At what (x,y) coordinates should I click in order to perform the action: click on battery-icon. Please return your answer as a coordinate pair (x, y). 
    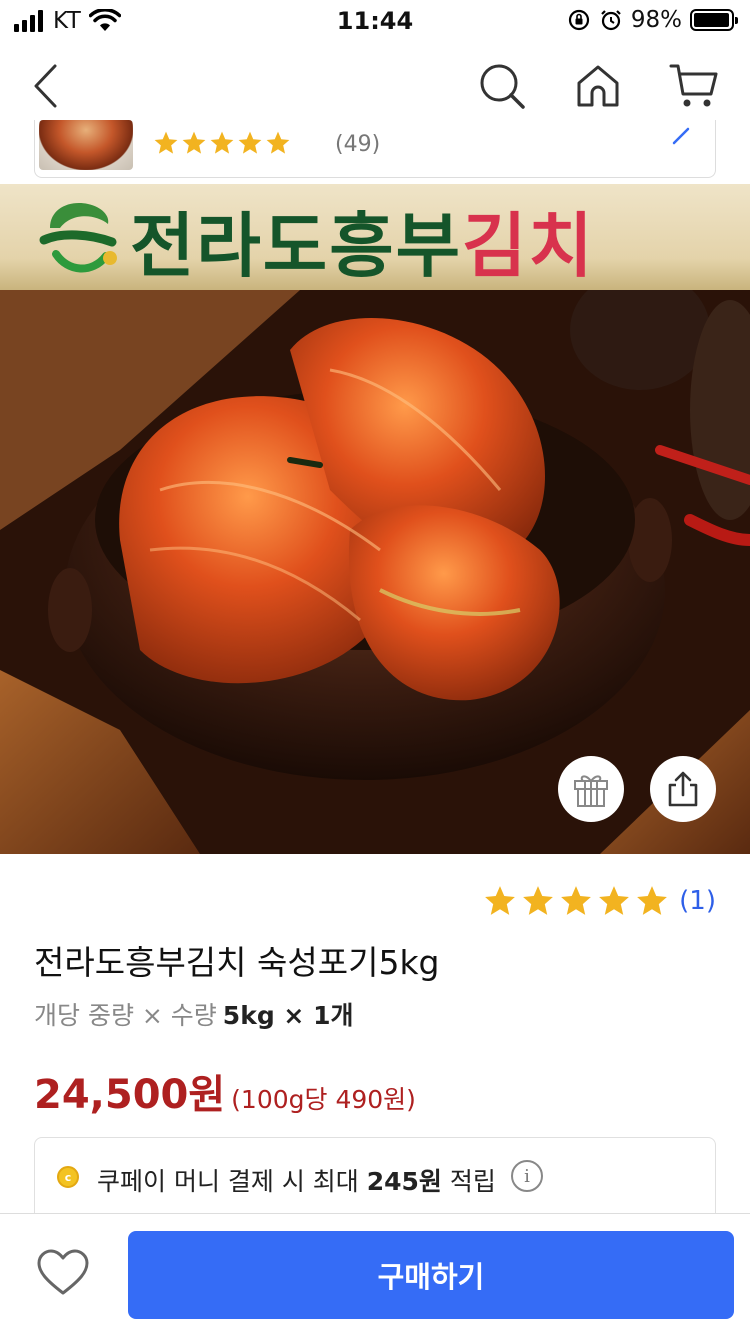
    Looking at the image, I should click on (714, 20).